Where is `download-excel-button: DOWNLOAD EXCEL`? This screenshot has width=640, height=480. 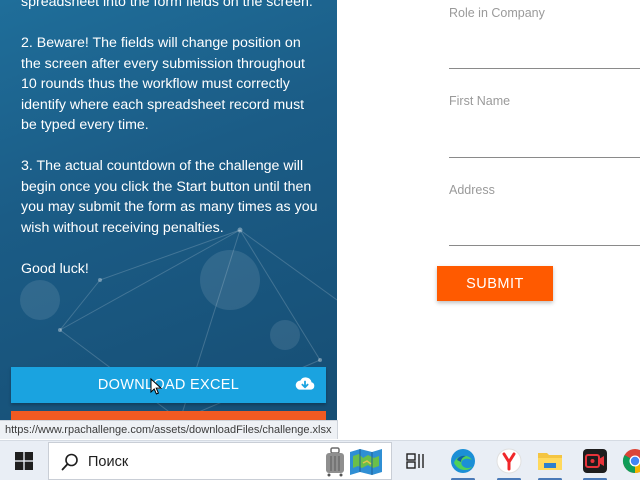
download-excel-button: DOWNLOAD EXCEL is located at coordinates (168, 385).